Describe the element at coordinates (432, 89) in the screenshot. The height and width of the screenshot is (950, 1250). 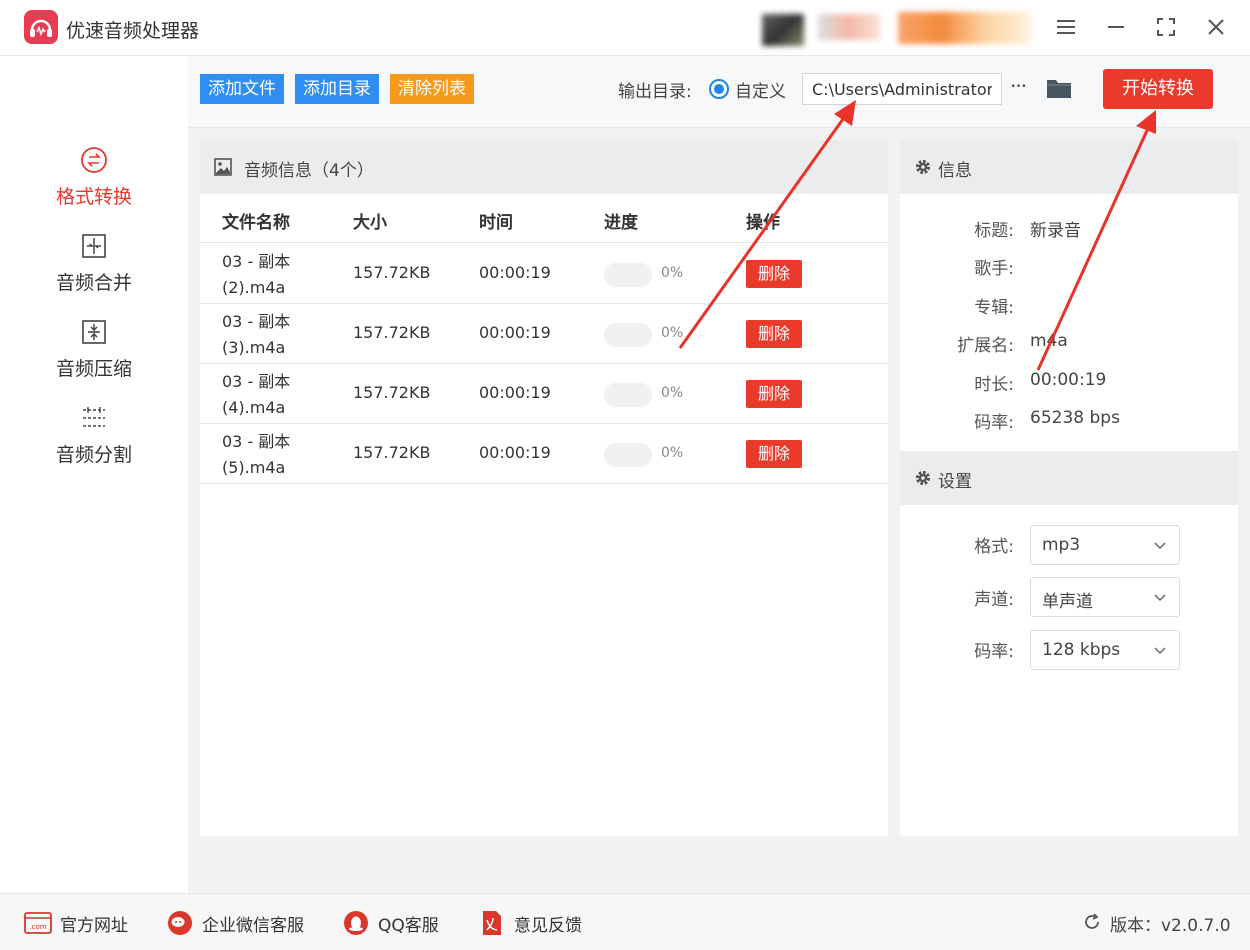
I see `clear-list-button: 清除列表` at that location.